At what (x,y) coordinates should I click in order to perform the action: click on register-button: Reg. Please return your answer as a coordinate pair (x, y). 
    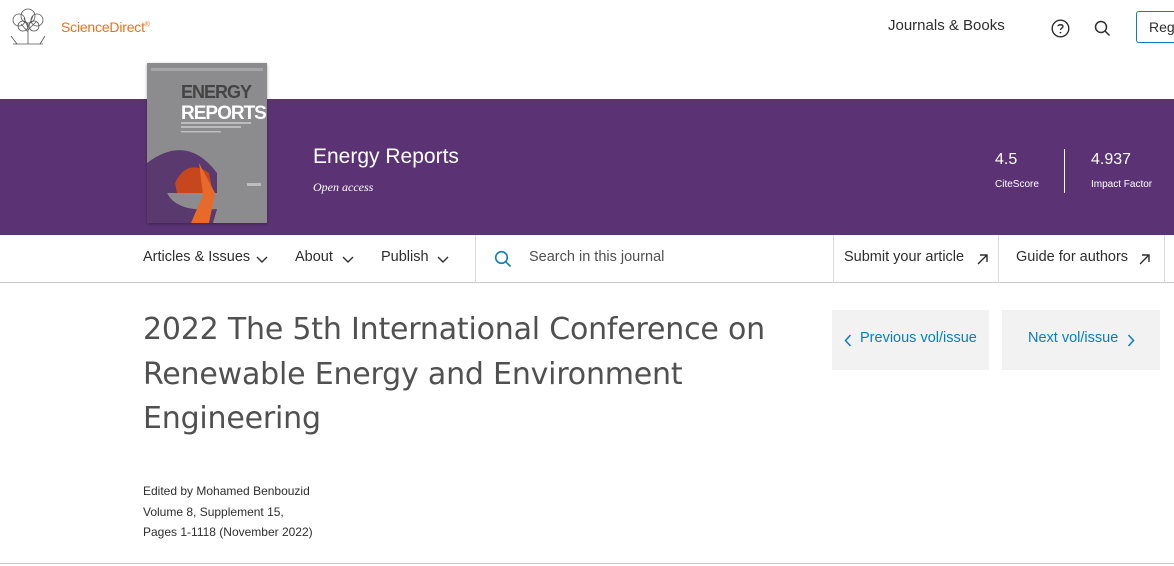
    Looking at the image, I should click on (1155, 27).